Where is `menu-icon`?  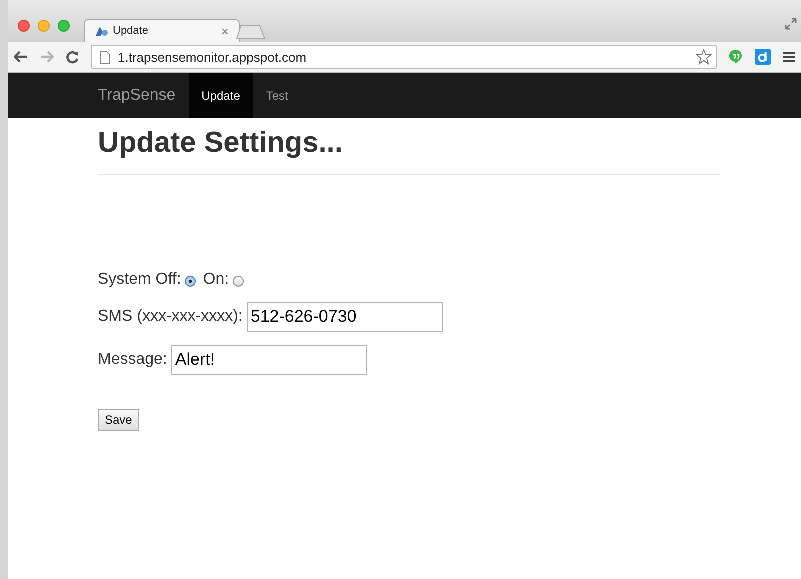
menu-icon is located at coordinates (789, 57).